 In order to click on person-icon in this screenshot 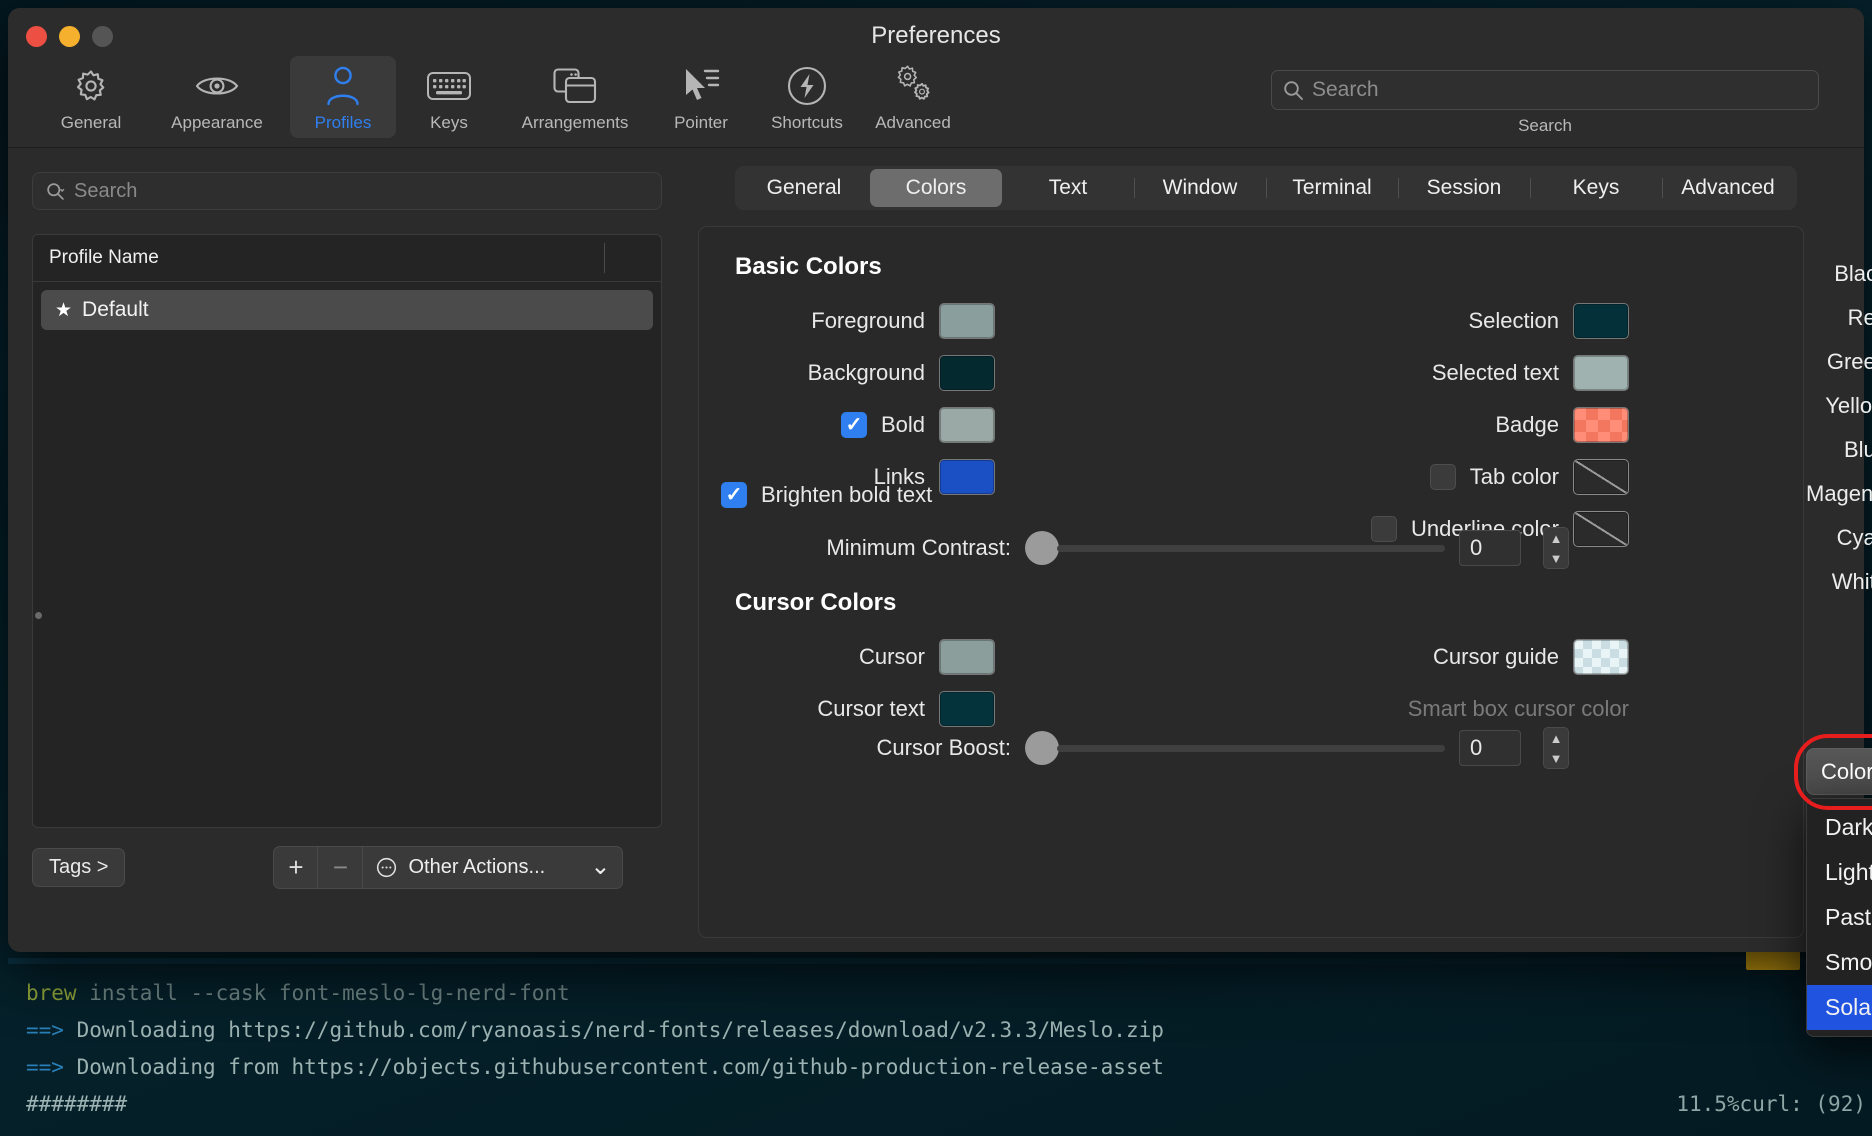, I will do `click(343, 86)`.